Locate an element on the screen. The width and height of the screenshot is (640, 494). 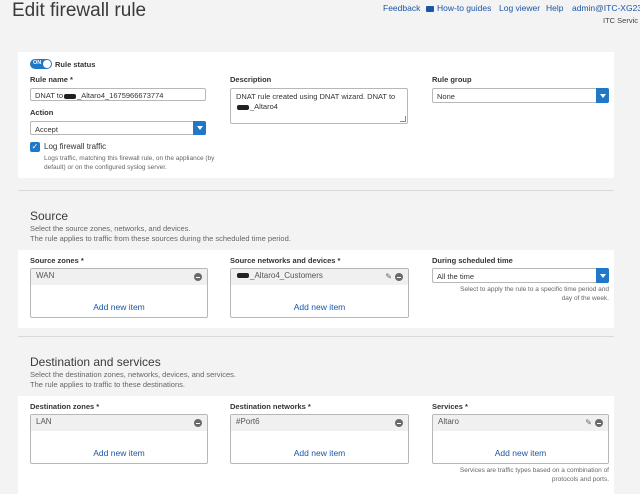
source-networks-add-new-item-link: Add new item is located at coordinates (319, 307).